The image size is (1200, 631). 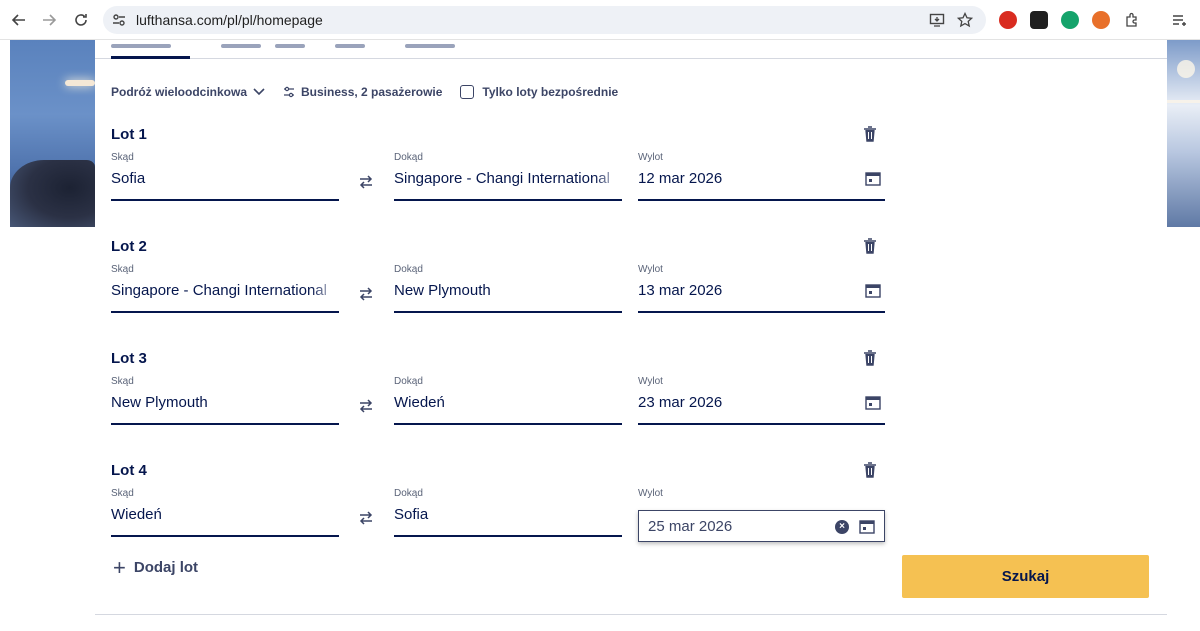 I want to click on from-value: Sofia, so click(x=225, y=178).